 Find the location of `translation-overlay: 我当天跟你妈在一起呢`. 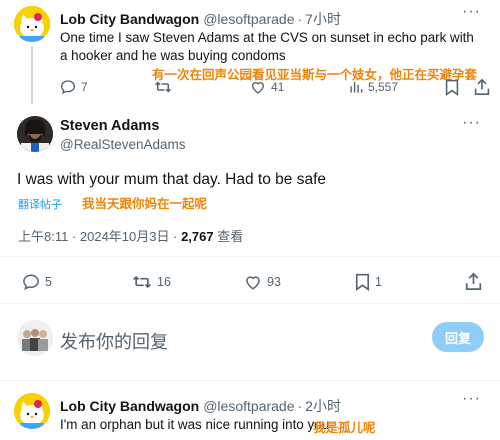

translation-overlay: 我当天跟你妈在一起呢 is located at coordinates (145, 204).